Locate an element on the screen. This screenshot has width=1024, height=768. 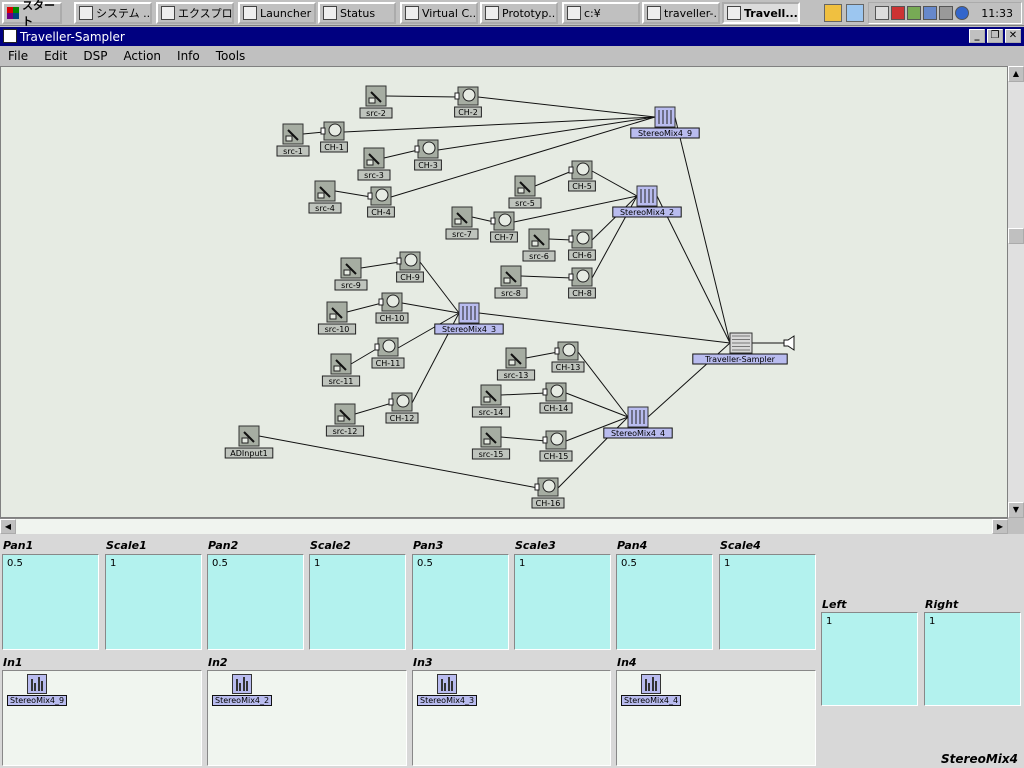
window-titlebar: Traveller-Sampler _ ❐ ✕ is located at coordinates (512, 36).